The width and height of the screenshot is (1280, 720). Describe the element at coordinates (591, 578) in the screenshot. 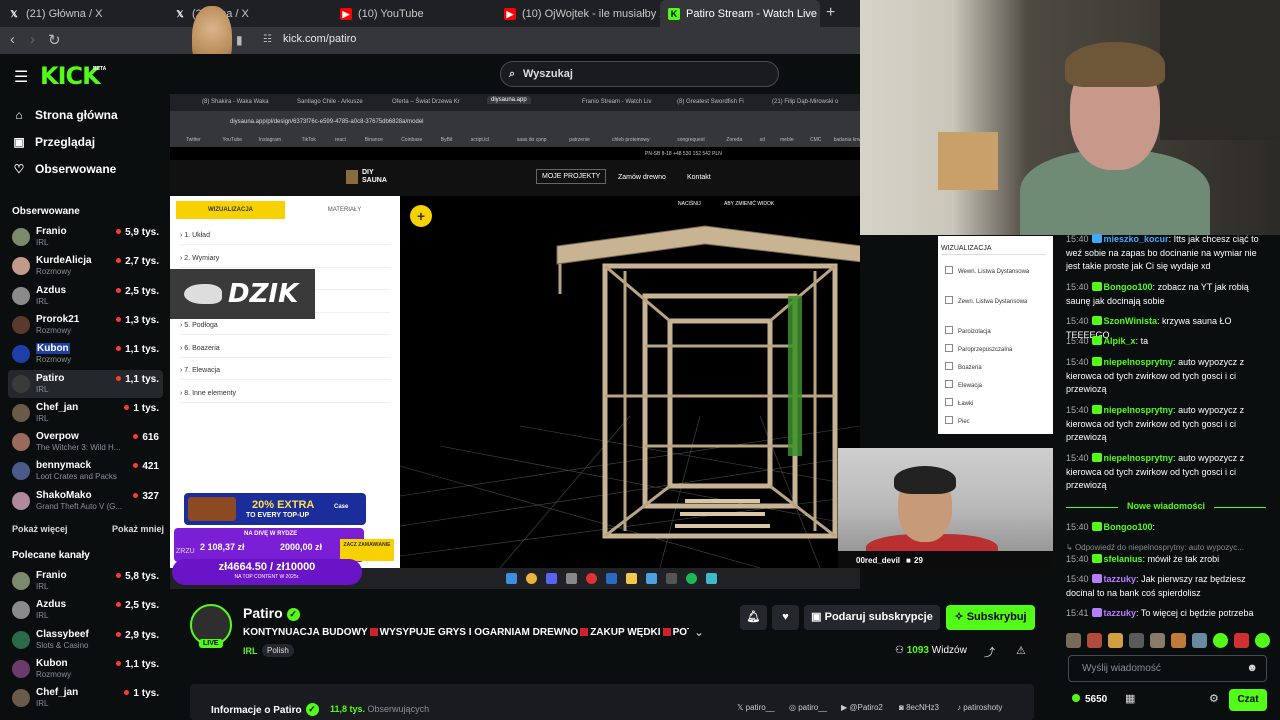

I see `app-icon` at that location.